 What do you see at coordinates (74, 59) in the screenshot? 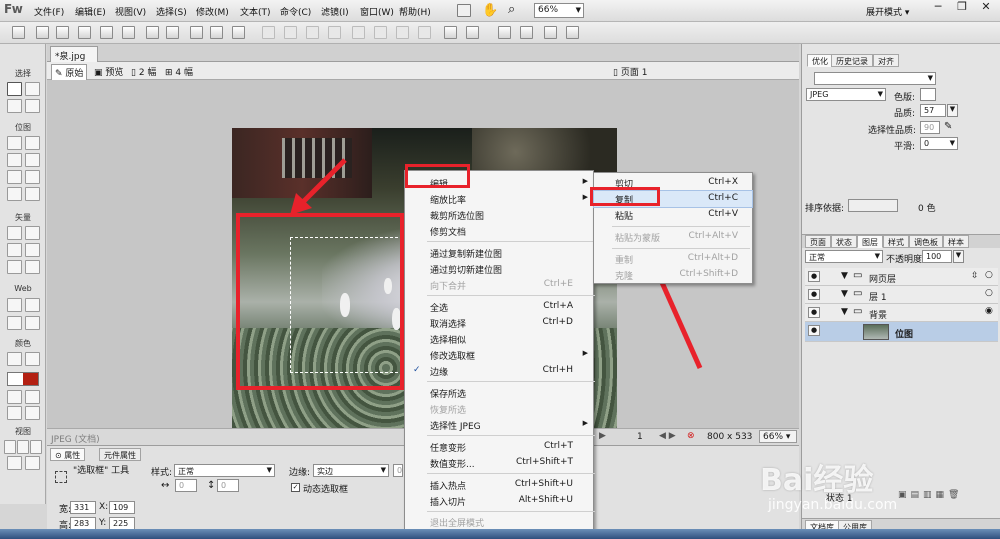
I see `document-tab: *泉.jpg ✕` at bounding box center [74, 59].